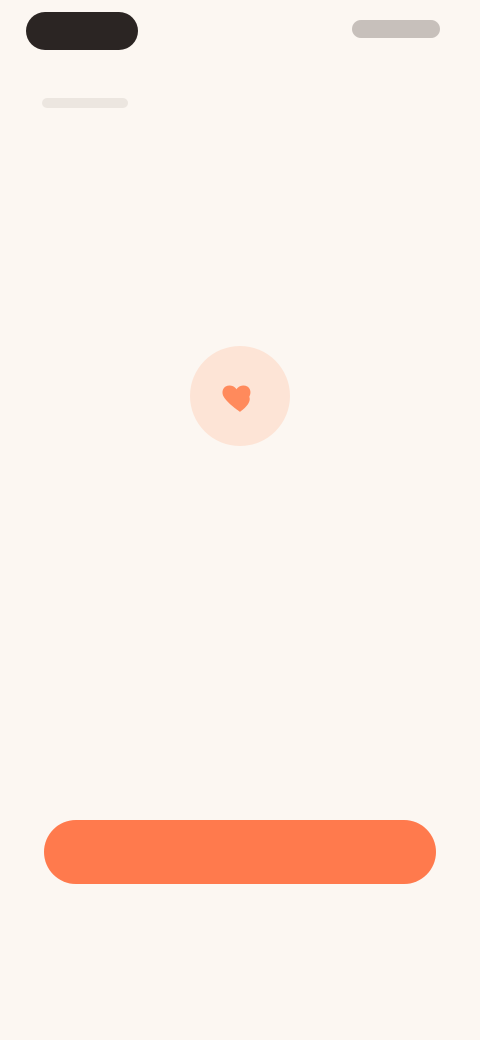 Image resolution: width=480 pixels, height=1040 pixels. I want to click on primary-button, so click(240, 852).